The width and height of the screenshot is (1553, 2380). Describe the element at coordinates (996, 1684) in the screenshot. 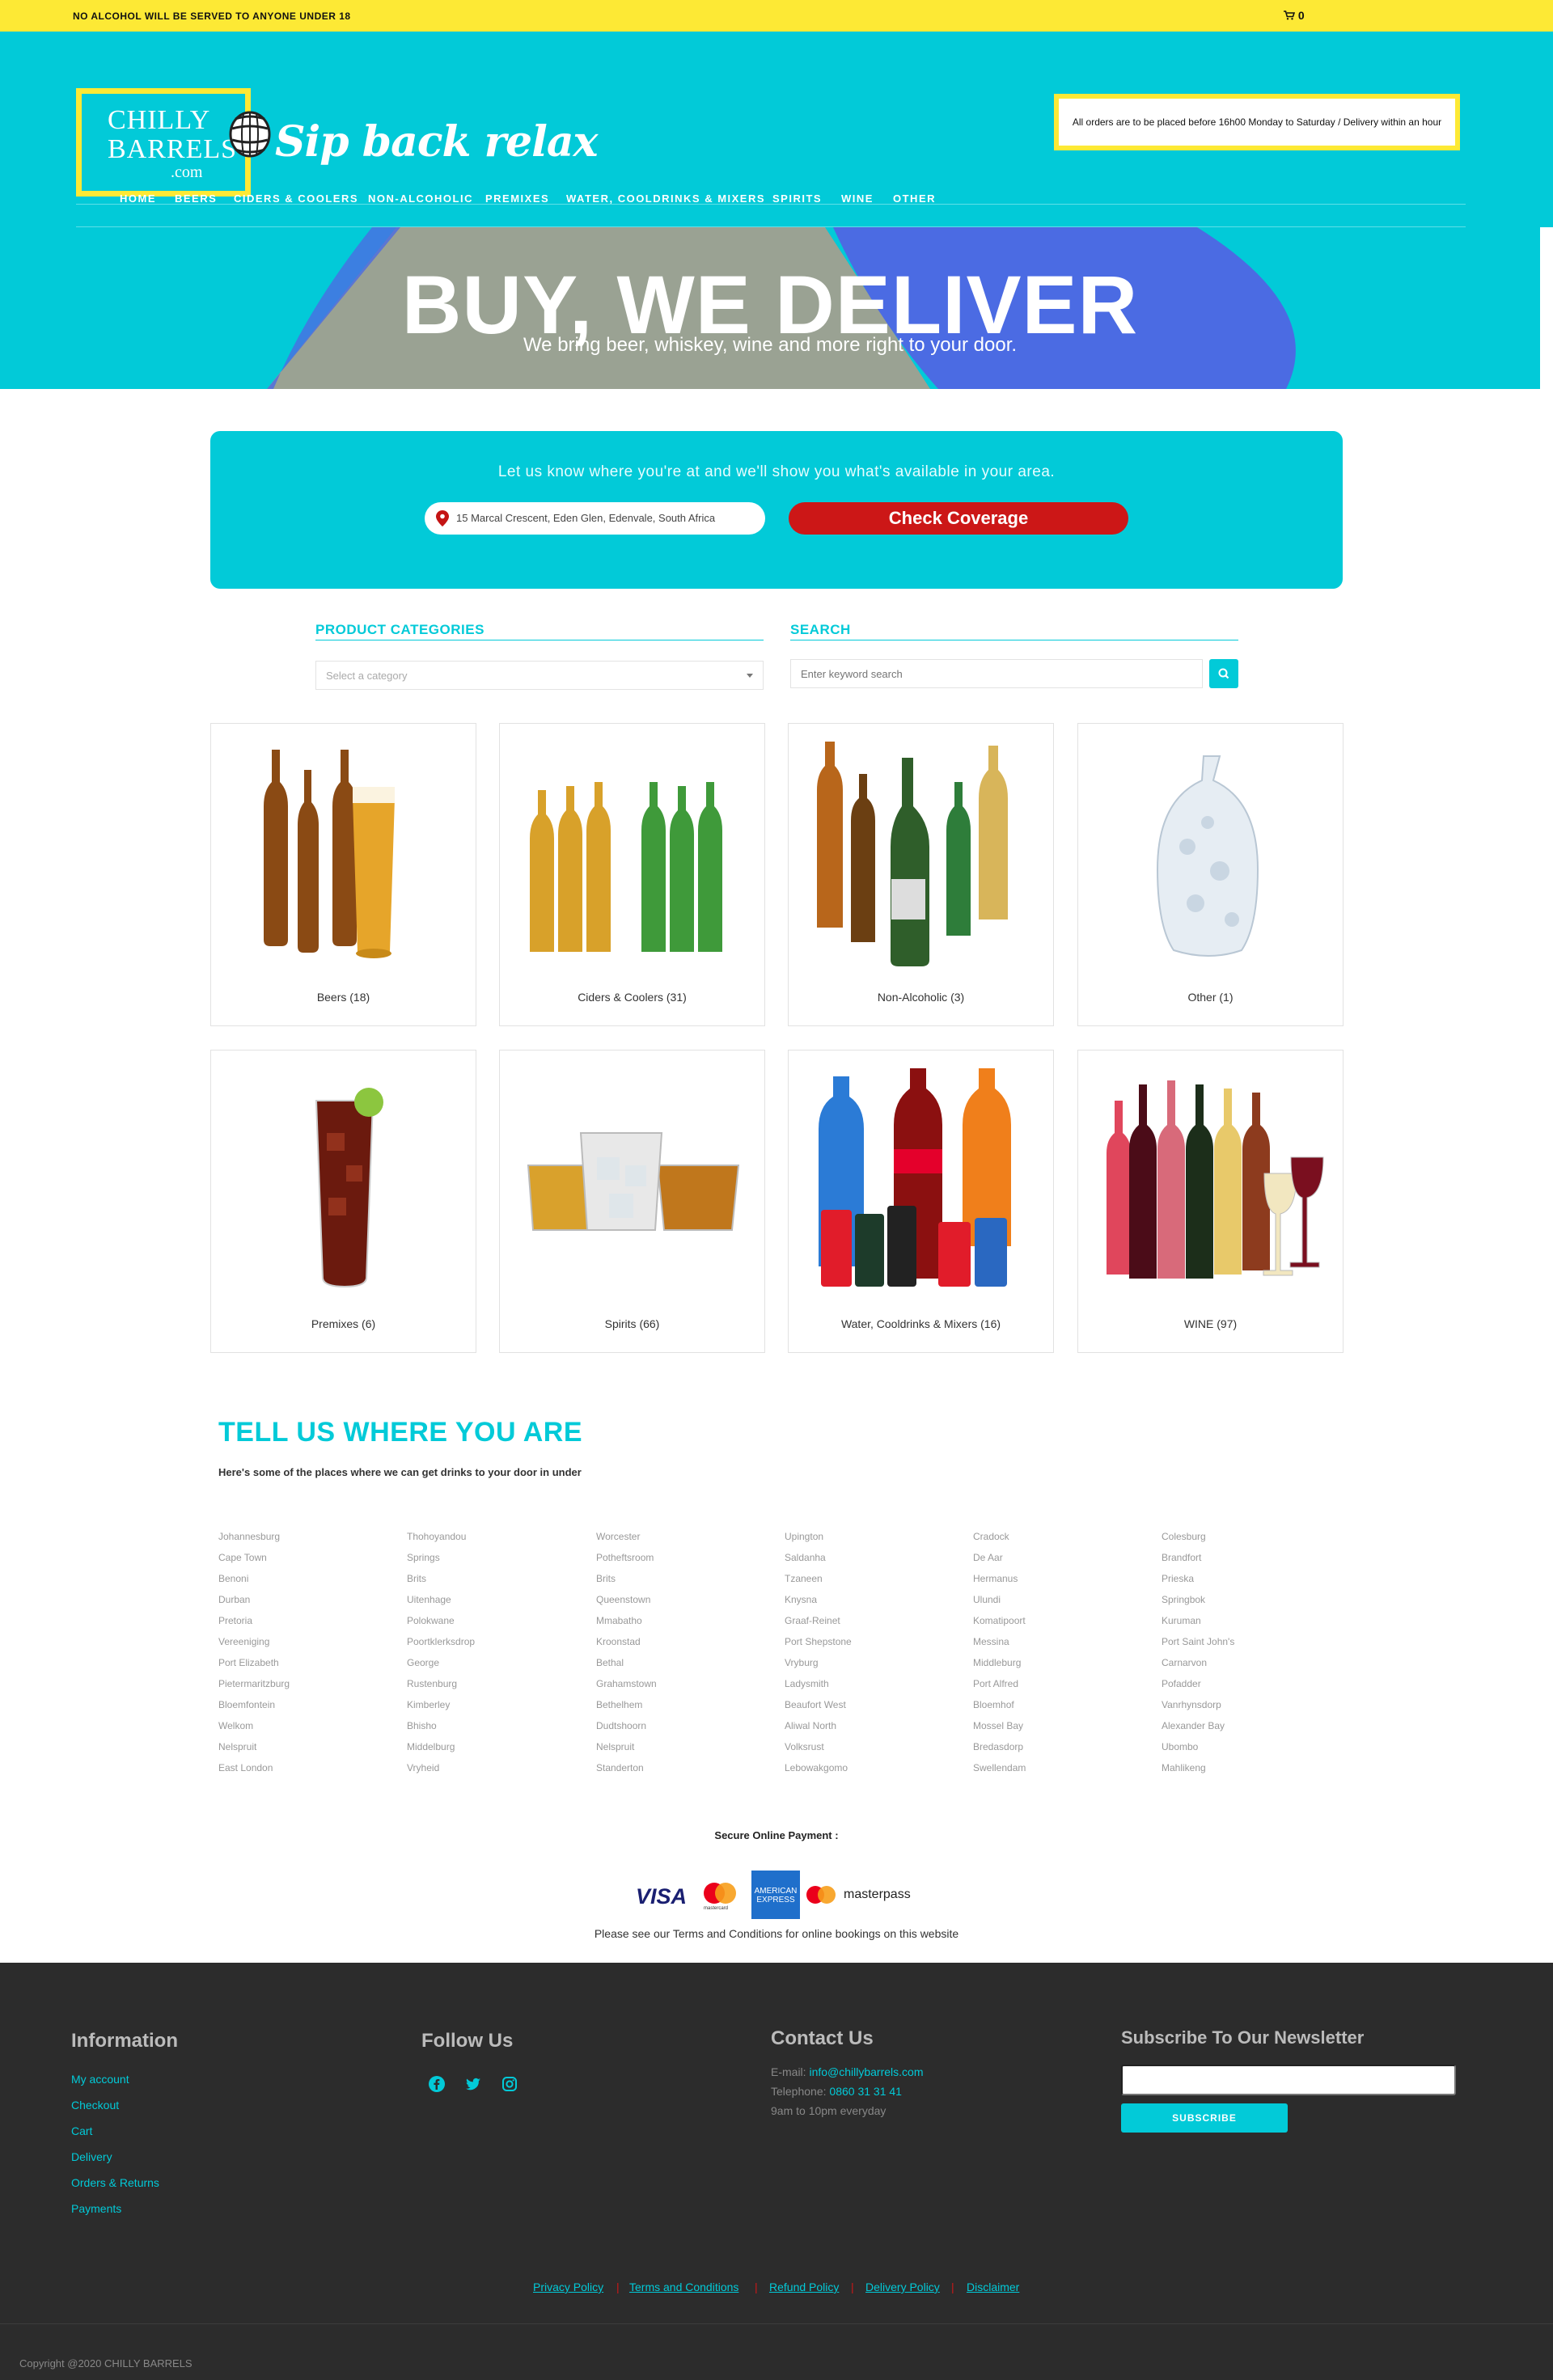

I see `location-item: Port Alfred` at that location.